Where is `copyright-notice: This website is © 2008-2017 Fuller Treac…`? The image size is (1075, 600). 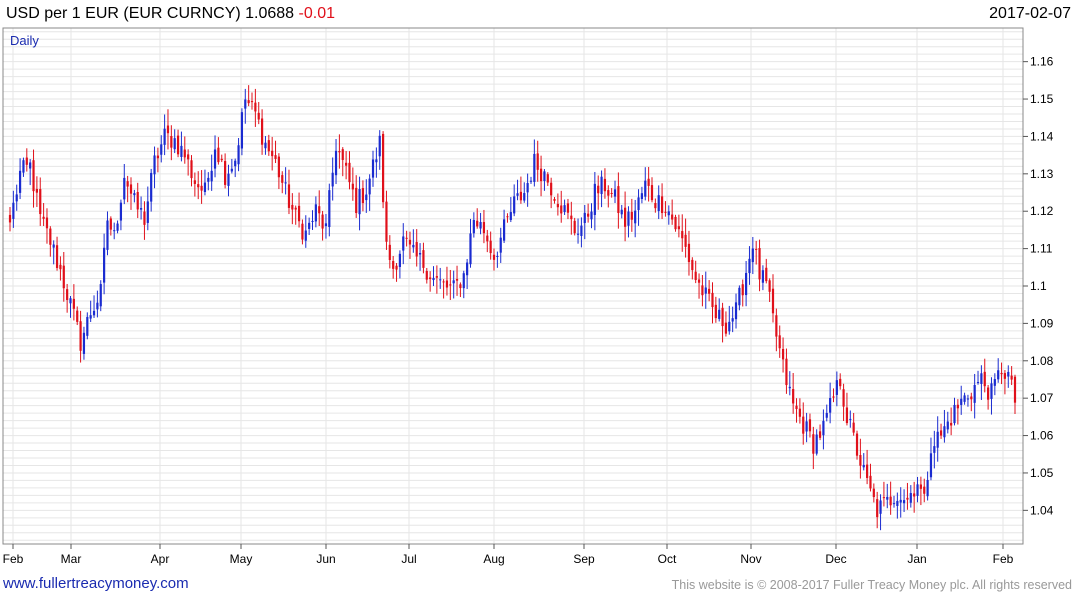
copyright-notice: This website is © 2008-2017 Fuller Treac… is located at coordinates (871, 585).